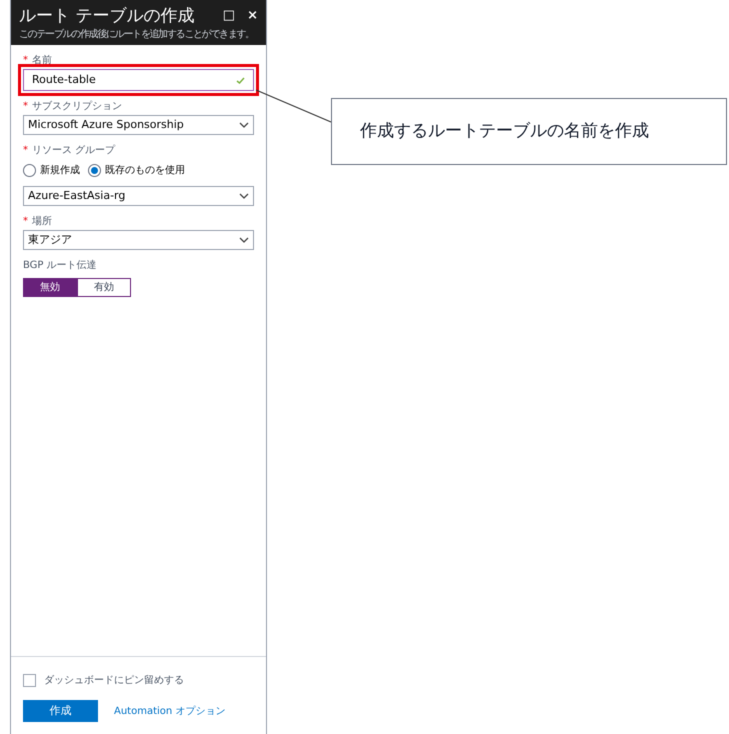  Describe the element at coordinates (104, 287) in the screenshot. I see `toggle-option: 有効` at that location.